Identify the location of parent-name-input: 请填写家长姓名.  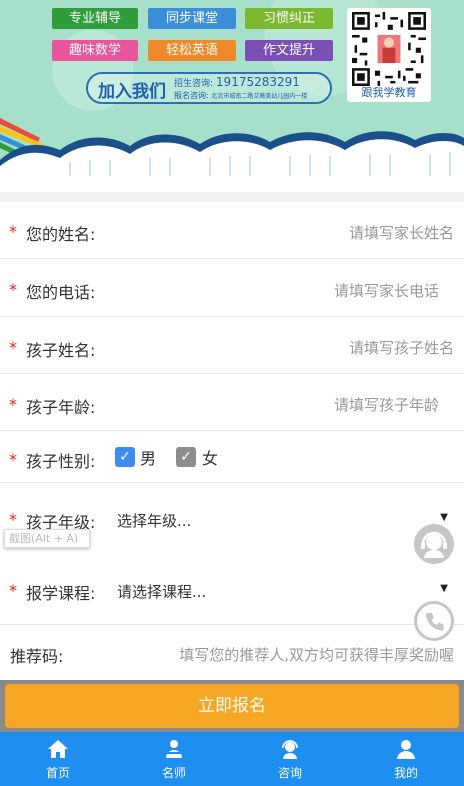
(401, 232).